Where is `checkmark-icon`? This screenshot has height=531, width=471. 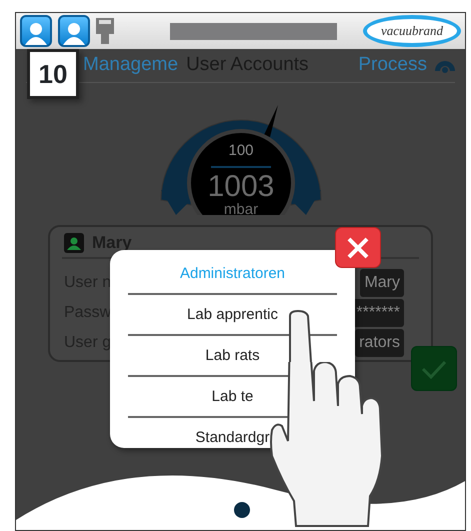
checkmark-icon is located at coordinates (434, 368).